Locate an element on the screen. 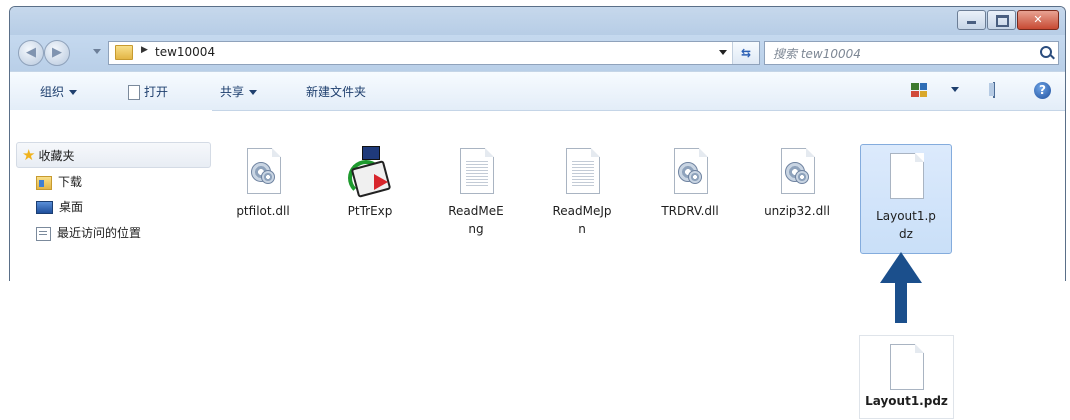  maximize-icon is located at coordinates (1002, 21).